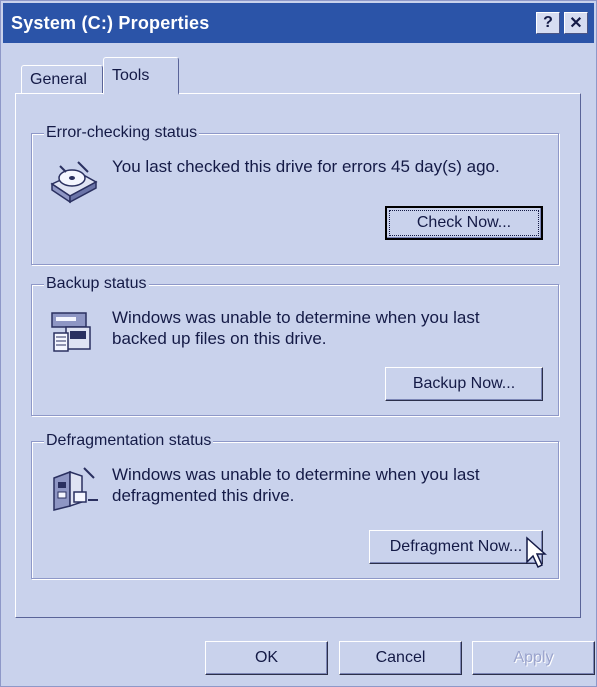 The width and height of the screenshot is (597, 687). Describe the element at coordinates (548, 23) in the screenshot. I see `help-button: ?` at that location.